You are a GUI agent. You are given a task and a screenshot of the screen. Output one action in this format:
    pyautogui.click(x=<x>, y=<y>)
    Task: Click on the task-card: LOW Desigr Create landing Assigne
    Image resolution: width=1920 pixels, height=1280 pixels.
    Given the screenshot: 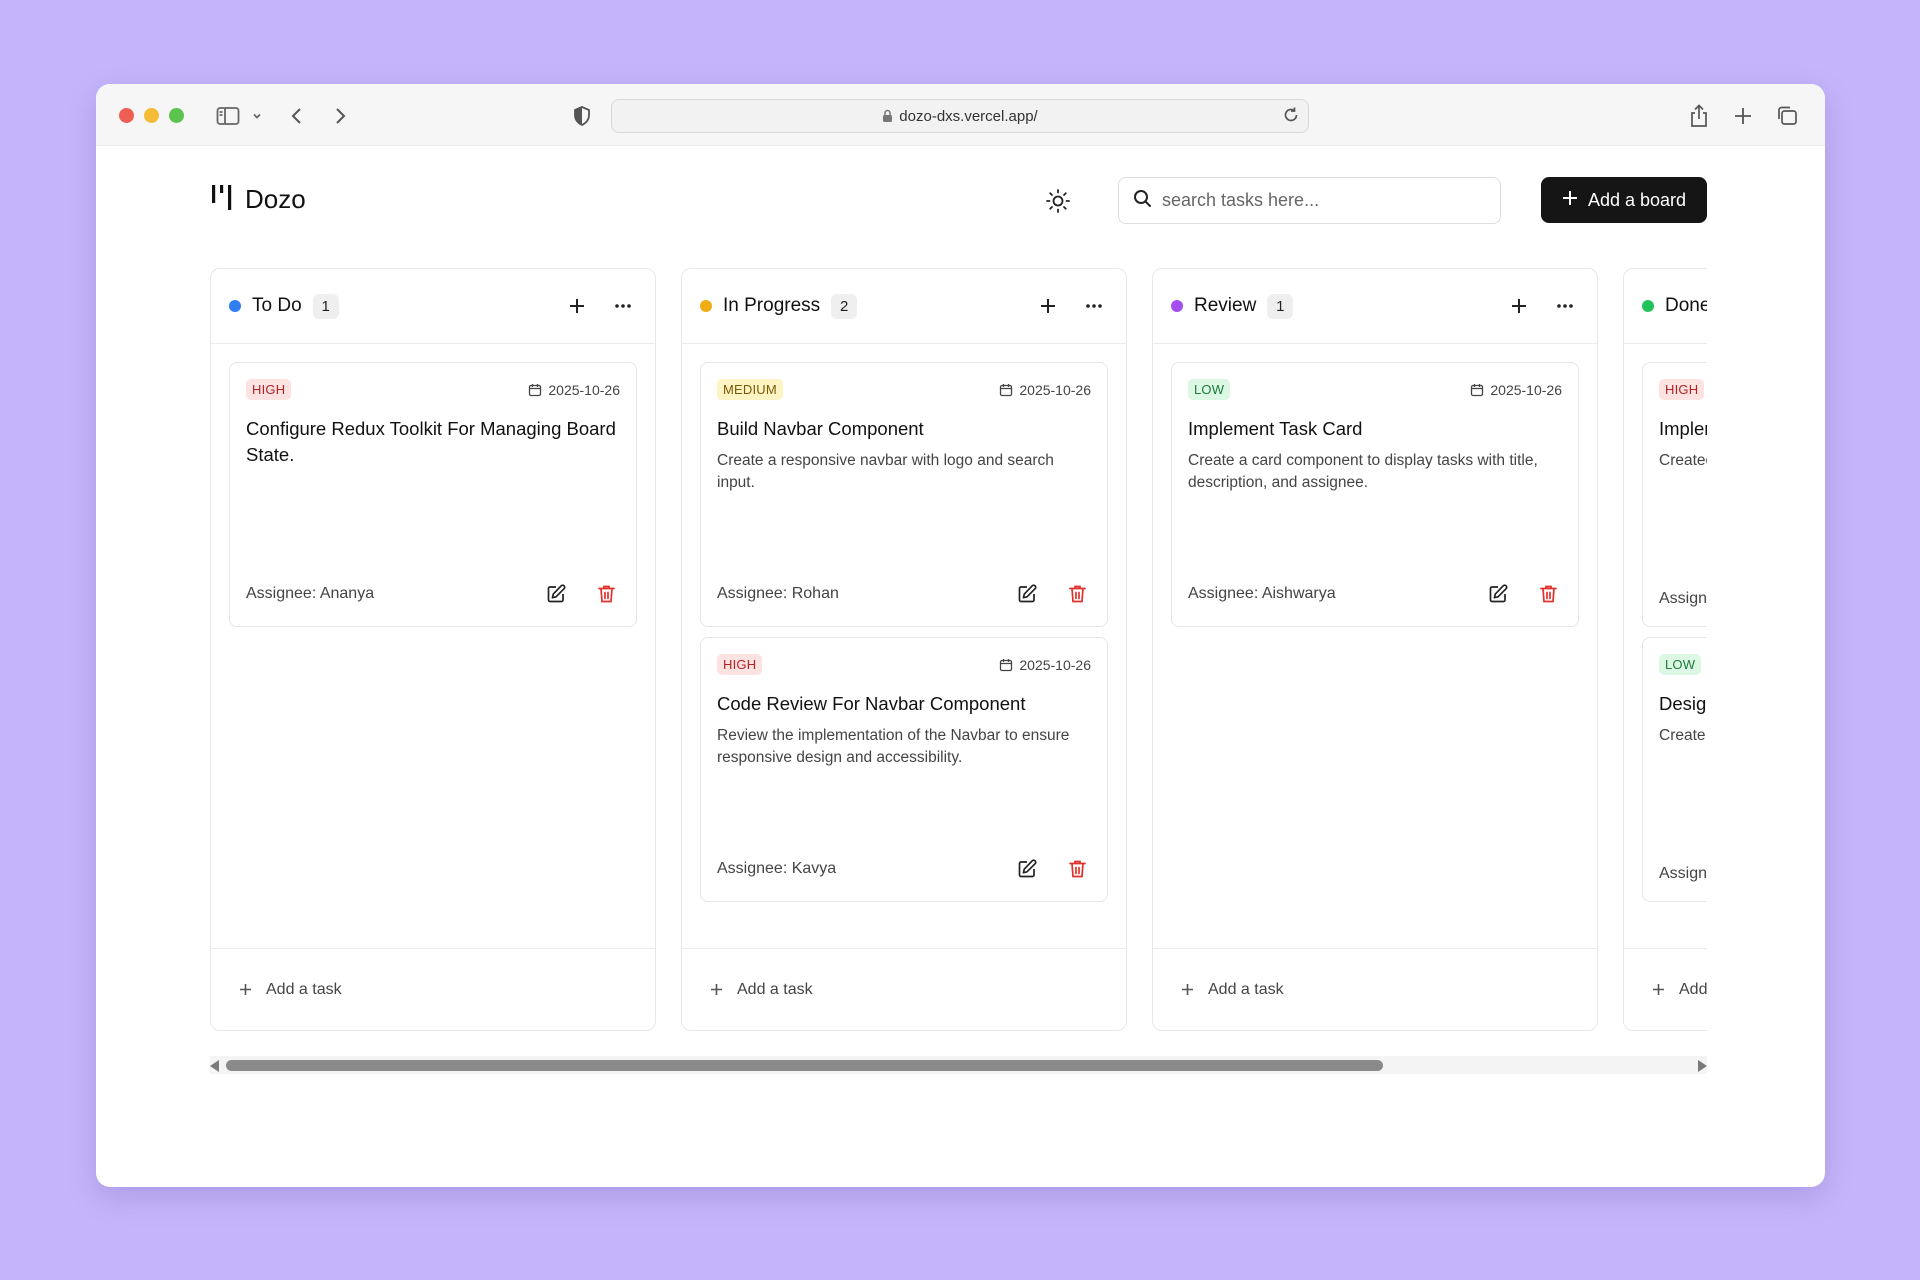 What is the action you would take?
    pyautogui.click(x=1674, y=769)
    